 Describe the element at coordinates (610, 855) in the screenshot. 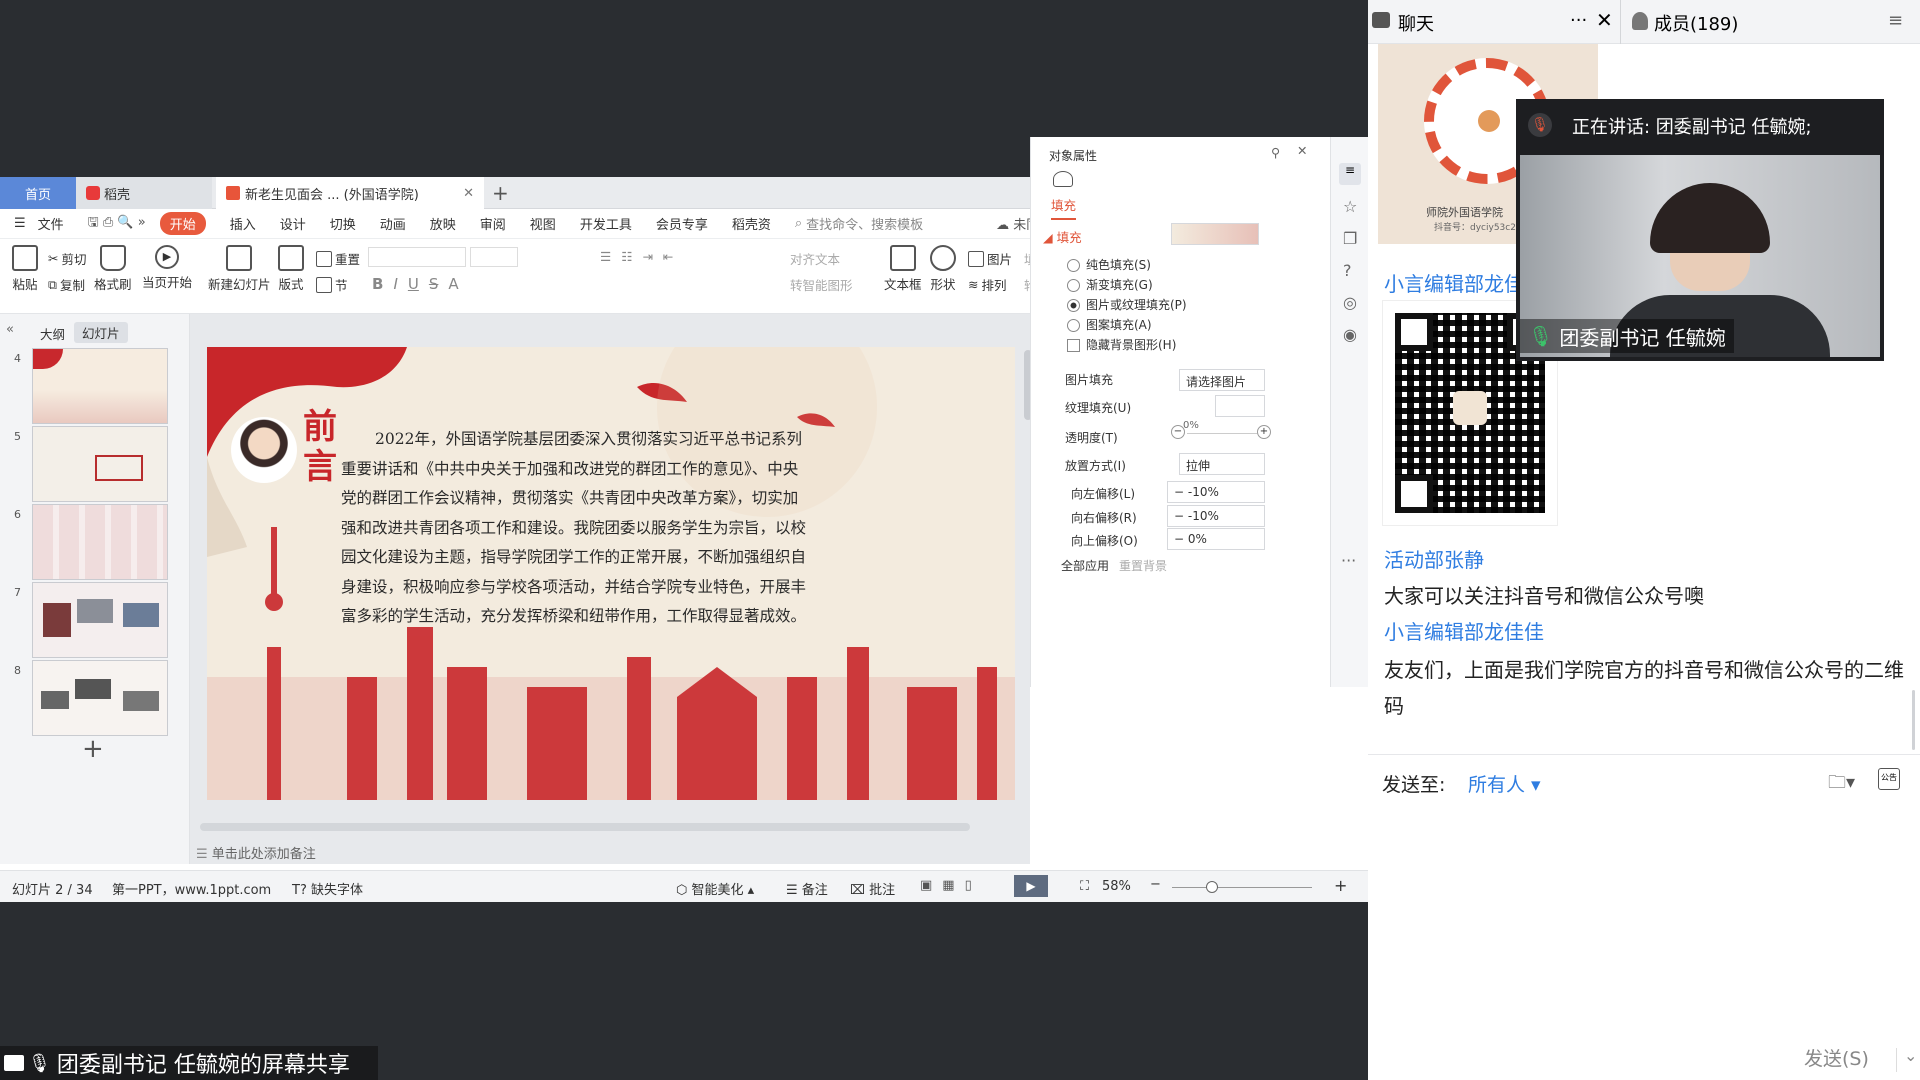

I see `notes-area: ☰ 单击此处添加备注` at that location.